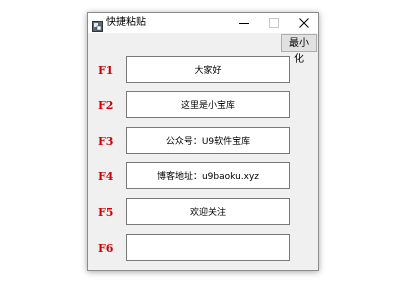 The width and height of the screenshot is (400, 286). I want to click on window-title: 快捷粘贴, so click(126, 22).